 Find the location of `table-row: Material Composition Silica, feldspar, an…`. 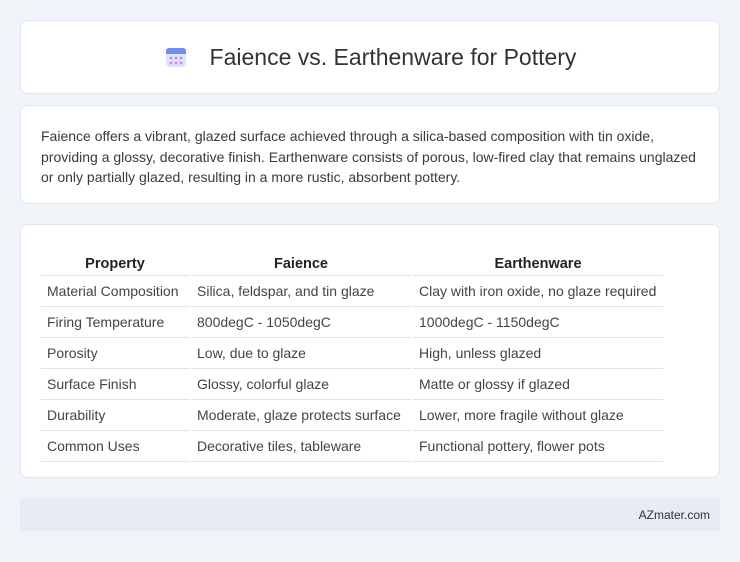

table-row: Material Composition Silica, feldspar, an… is located at coordinates (352, 291).